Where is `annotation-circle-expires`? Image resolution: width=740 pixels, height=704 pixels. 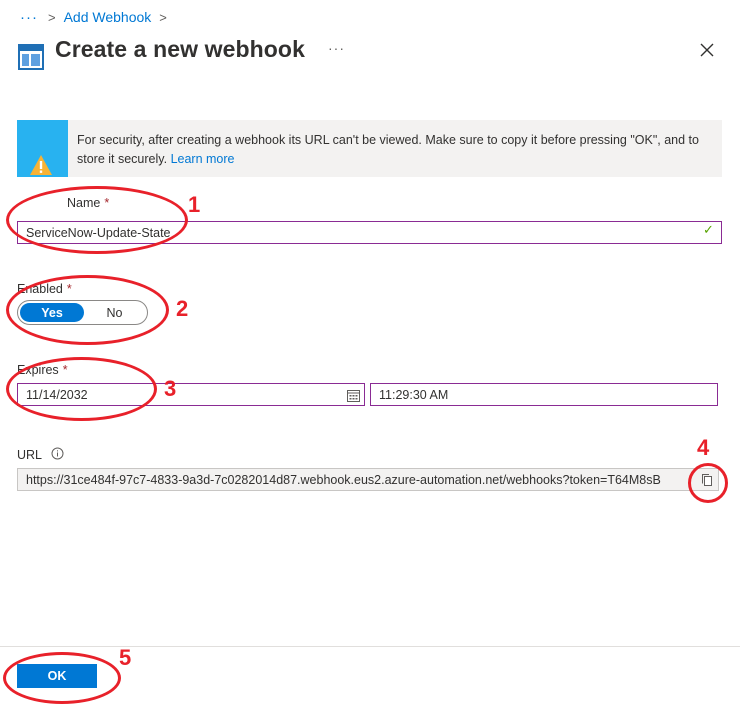 annotation-circle-expires is located at coordinates (81, 389).